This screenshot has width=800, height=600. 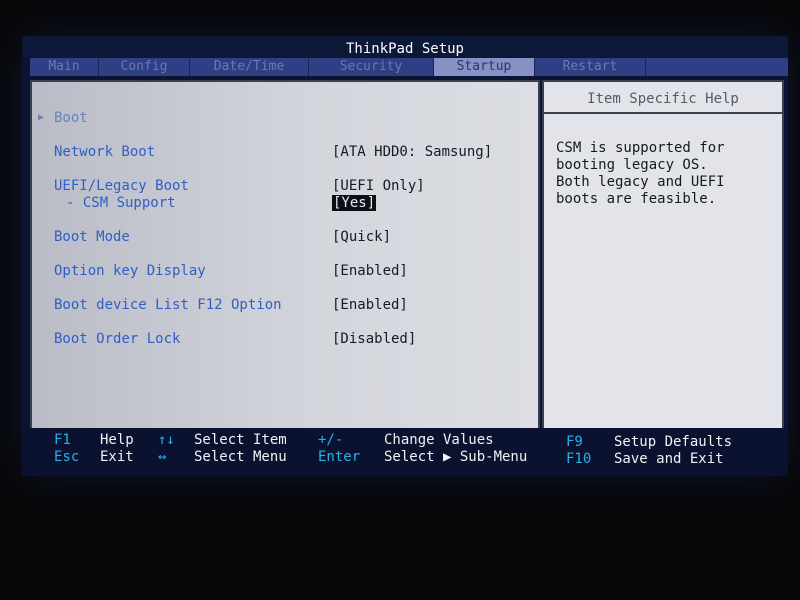 I want to click on submenu-arrow-icon: ▶, so click(x=41, y=117).